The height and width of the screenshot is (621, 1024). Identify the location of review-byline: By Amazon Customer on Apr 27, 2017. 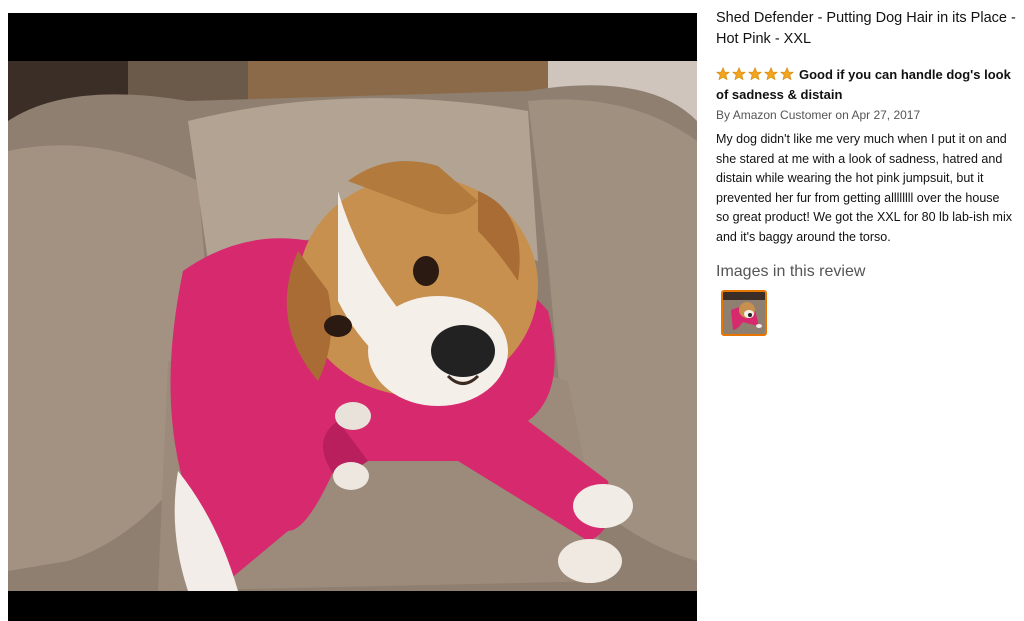
(866, 115).